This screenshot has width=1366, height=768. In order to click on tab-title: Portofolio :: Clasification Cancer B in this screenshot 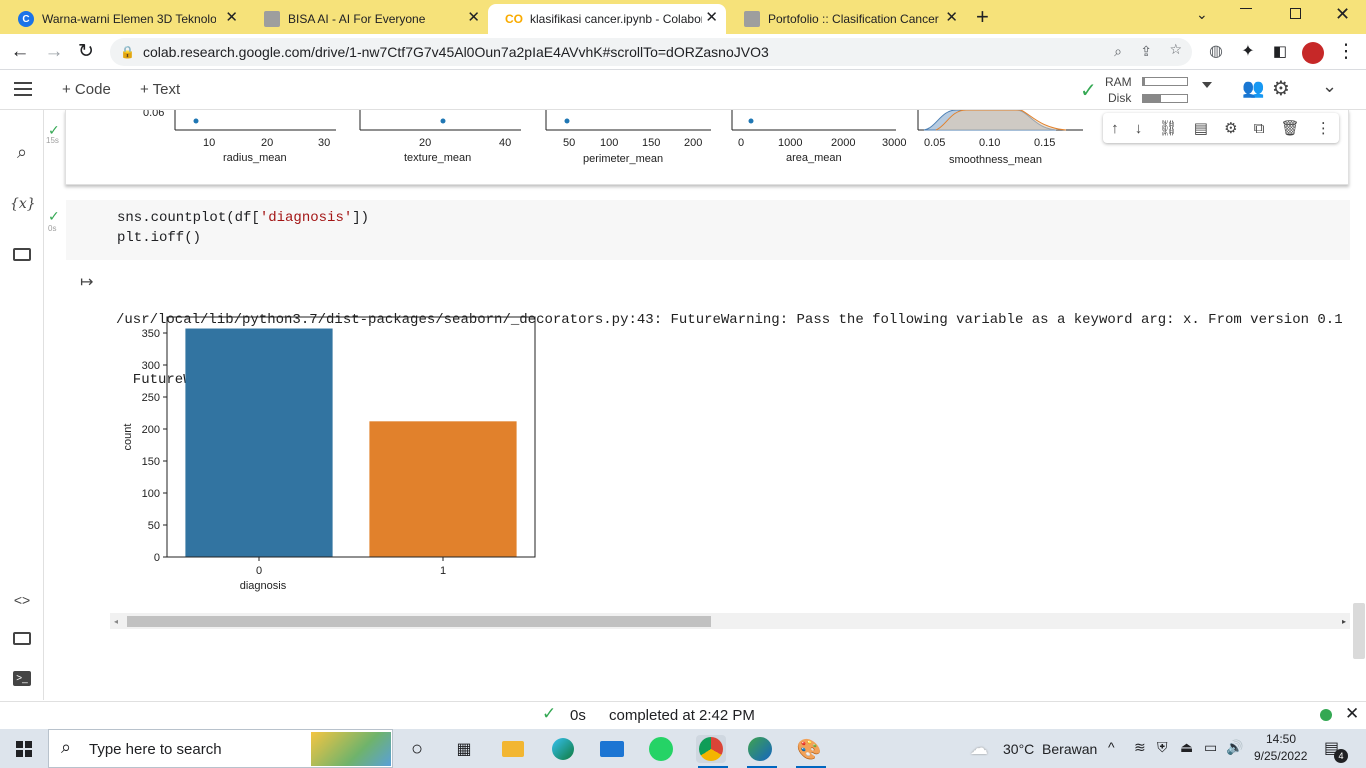, I will do `click(855, 19)`.